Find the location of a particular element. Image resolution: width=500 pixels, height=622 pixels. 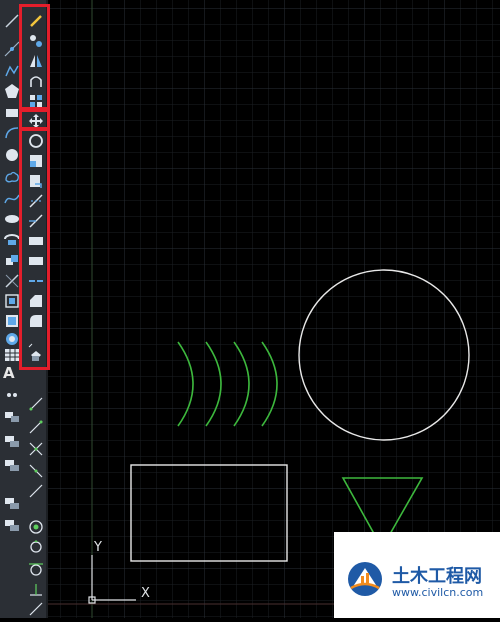

highlight-box-modify is located at coordinates (34, 249).